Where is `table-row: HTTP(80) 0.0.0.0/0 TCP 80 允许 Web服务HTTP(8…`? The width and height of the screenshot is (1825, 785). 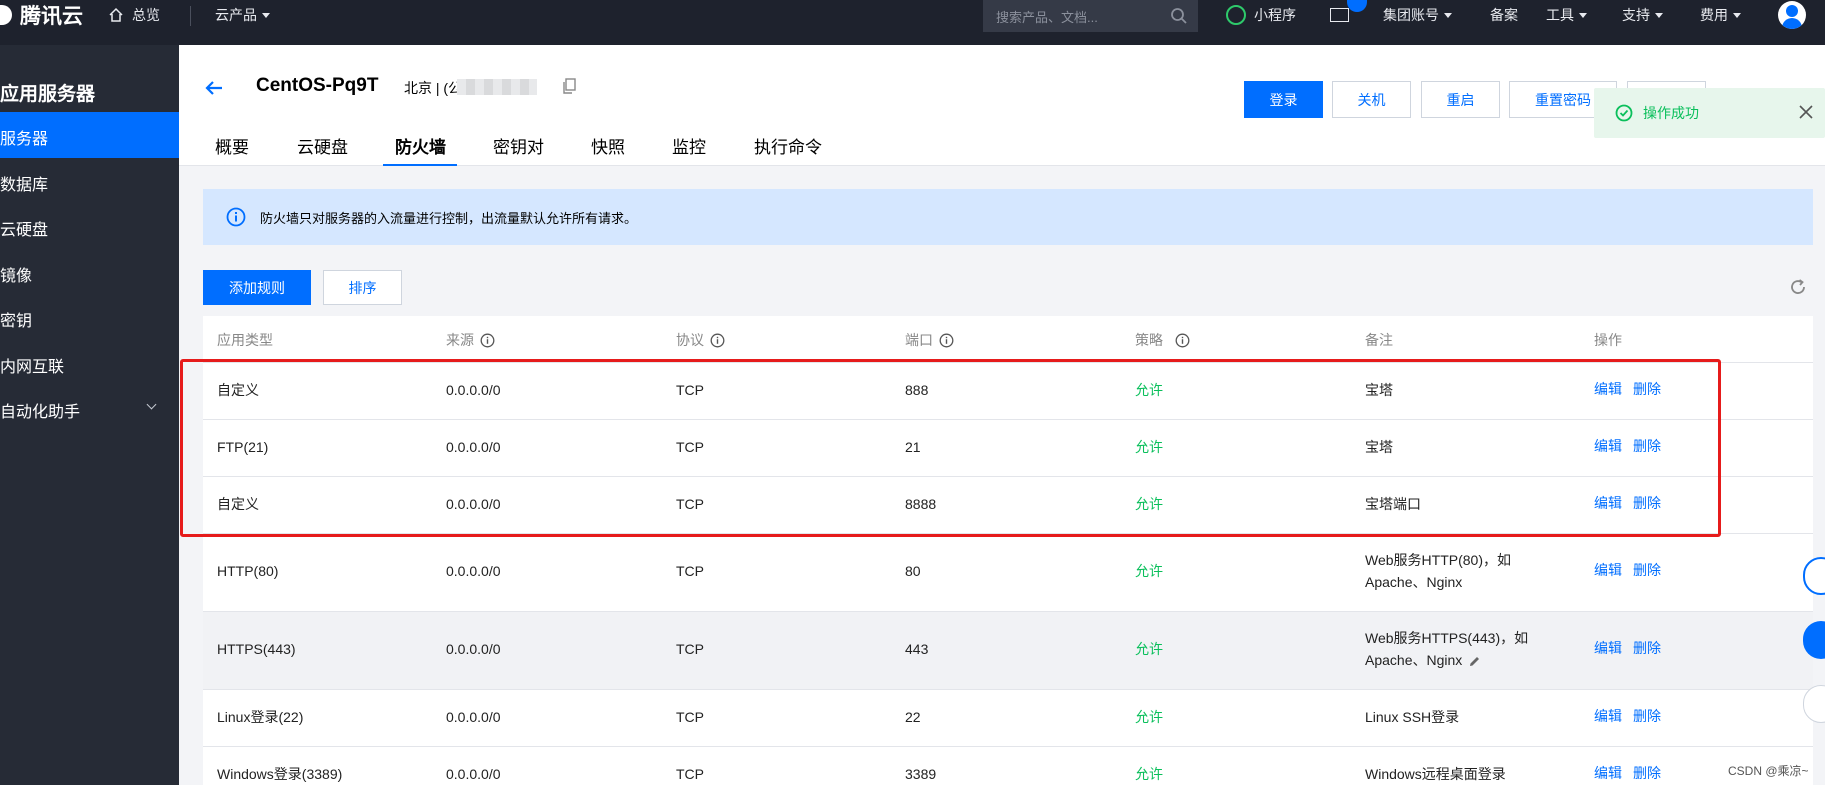 table-row: HTTP(80) 0.0.0.0/0 TCP 80 允许 Web服务HTTP(8… is located at coordinates (1008, 573).